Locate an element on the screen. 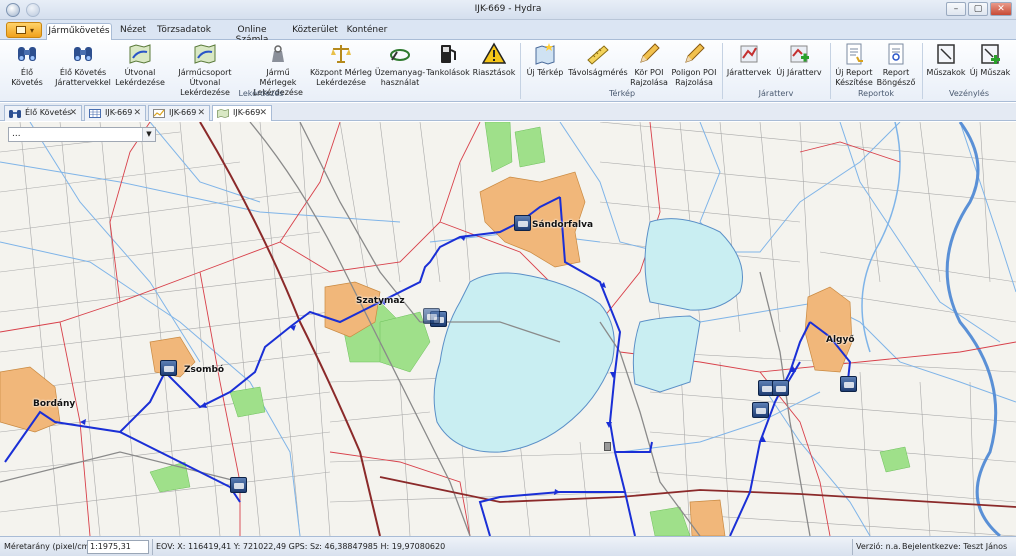 This screenshot has width=1016, height=556. app-menu-icon is located at coordinates (21, 30).